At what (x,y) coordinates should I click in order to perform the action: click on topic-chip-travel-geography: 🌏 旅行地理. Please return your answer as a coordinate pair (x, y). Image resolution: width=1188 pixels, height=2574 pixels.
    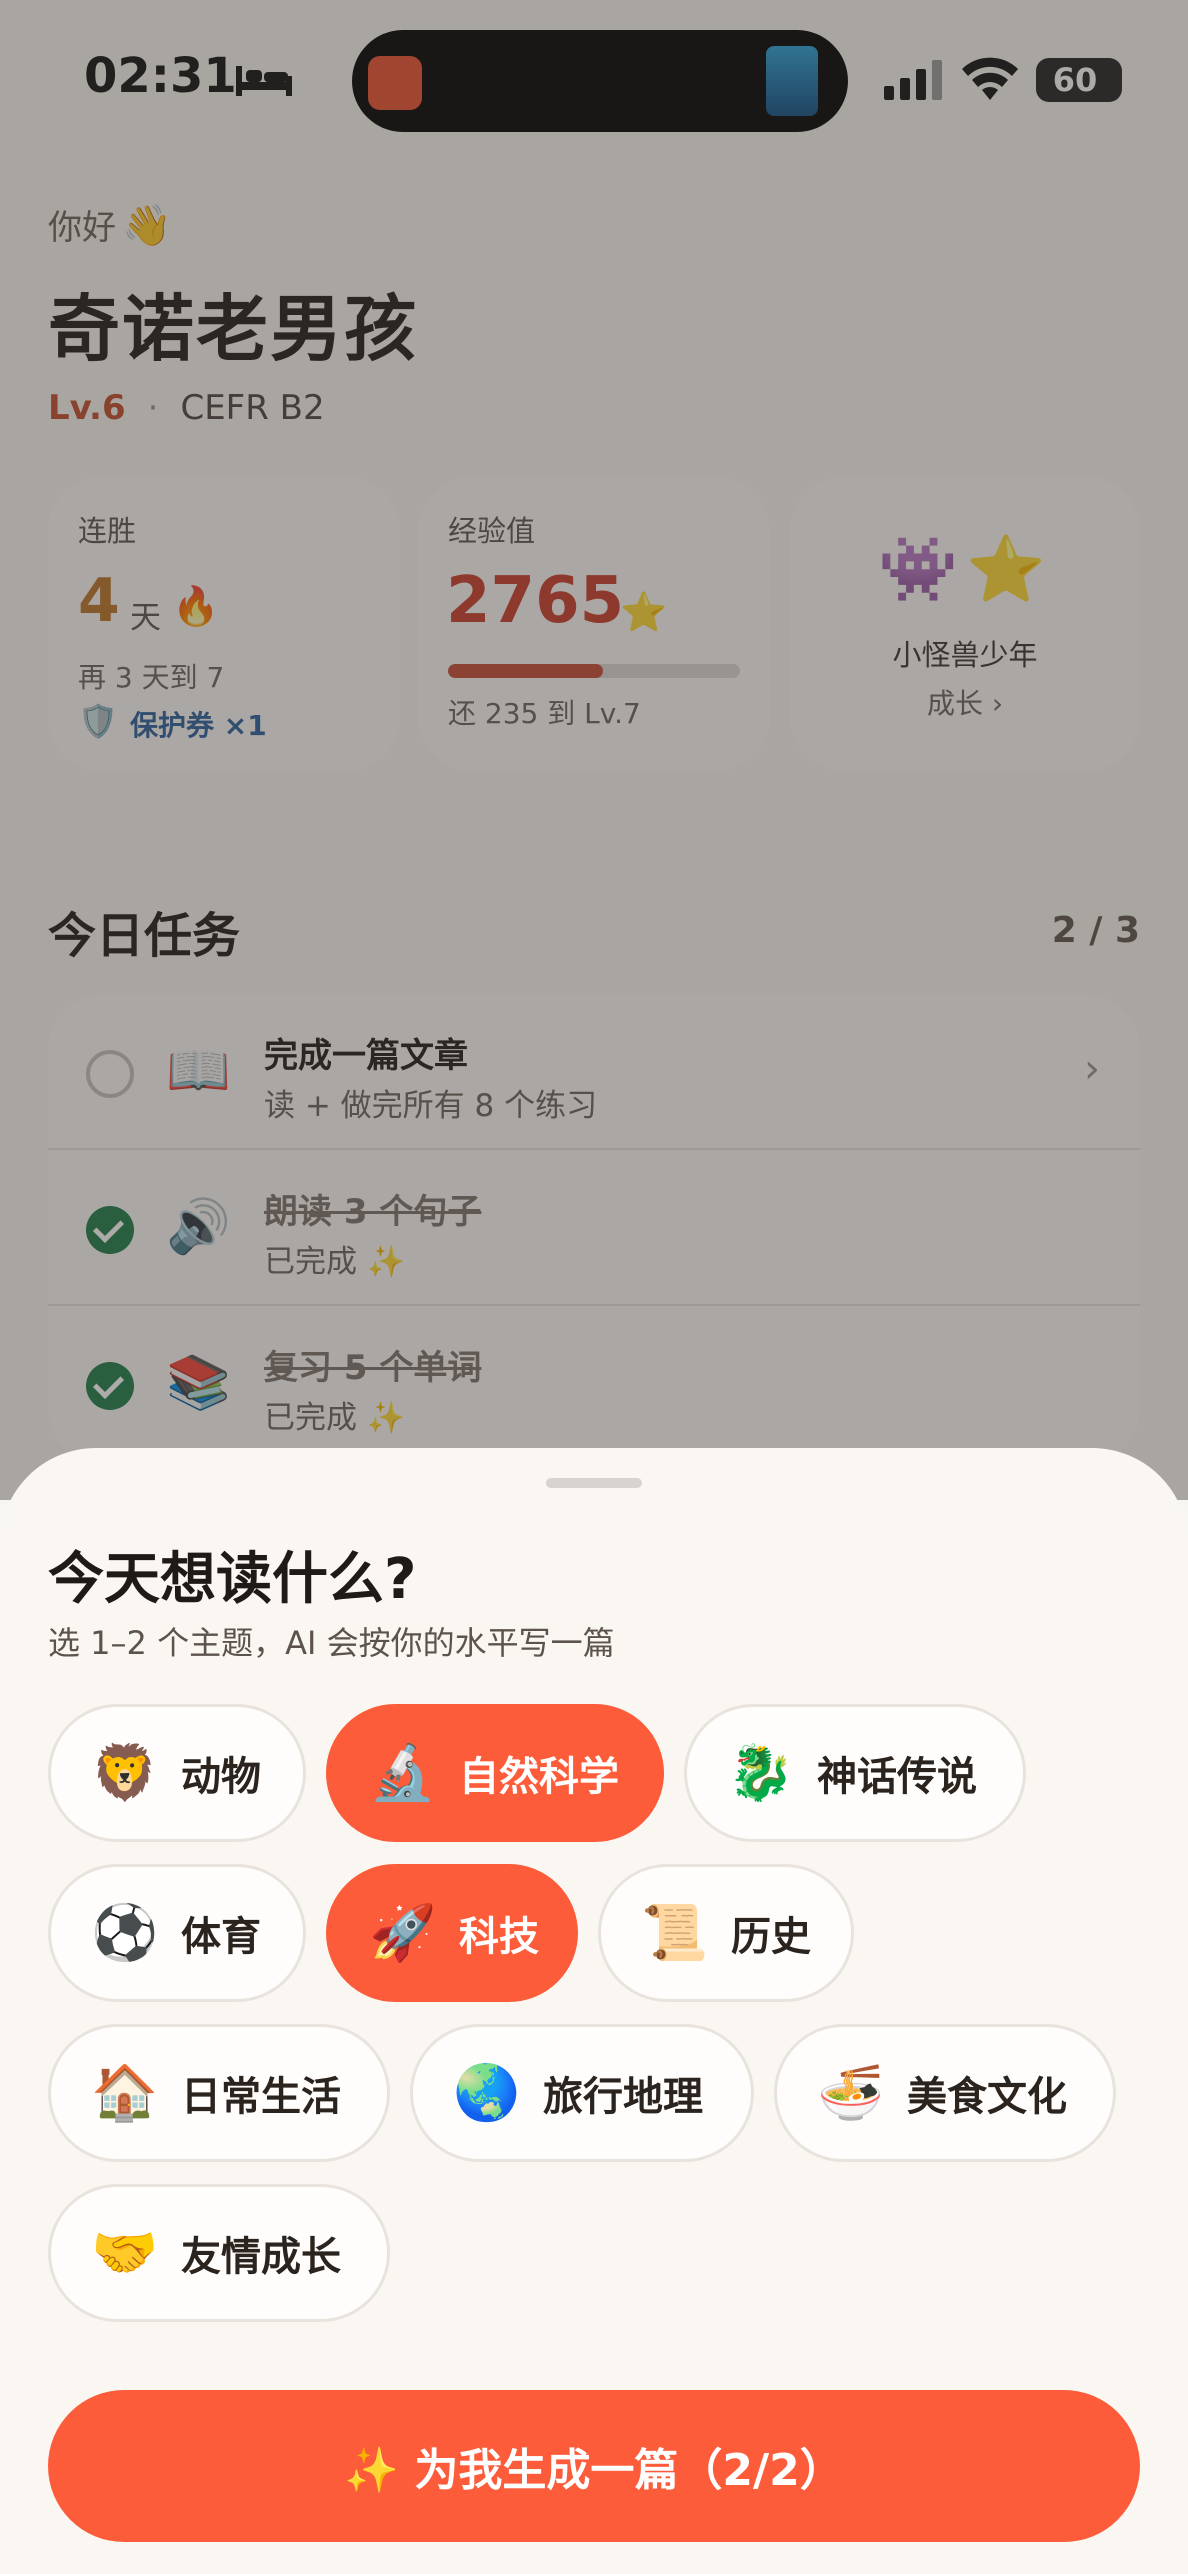
    Looking at the image, I should click on (582, 2093).